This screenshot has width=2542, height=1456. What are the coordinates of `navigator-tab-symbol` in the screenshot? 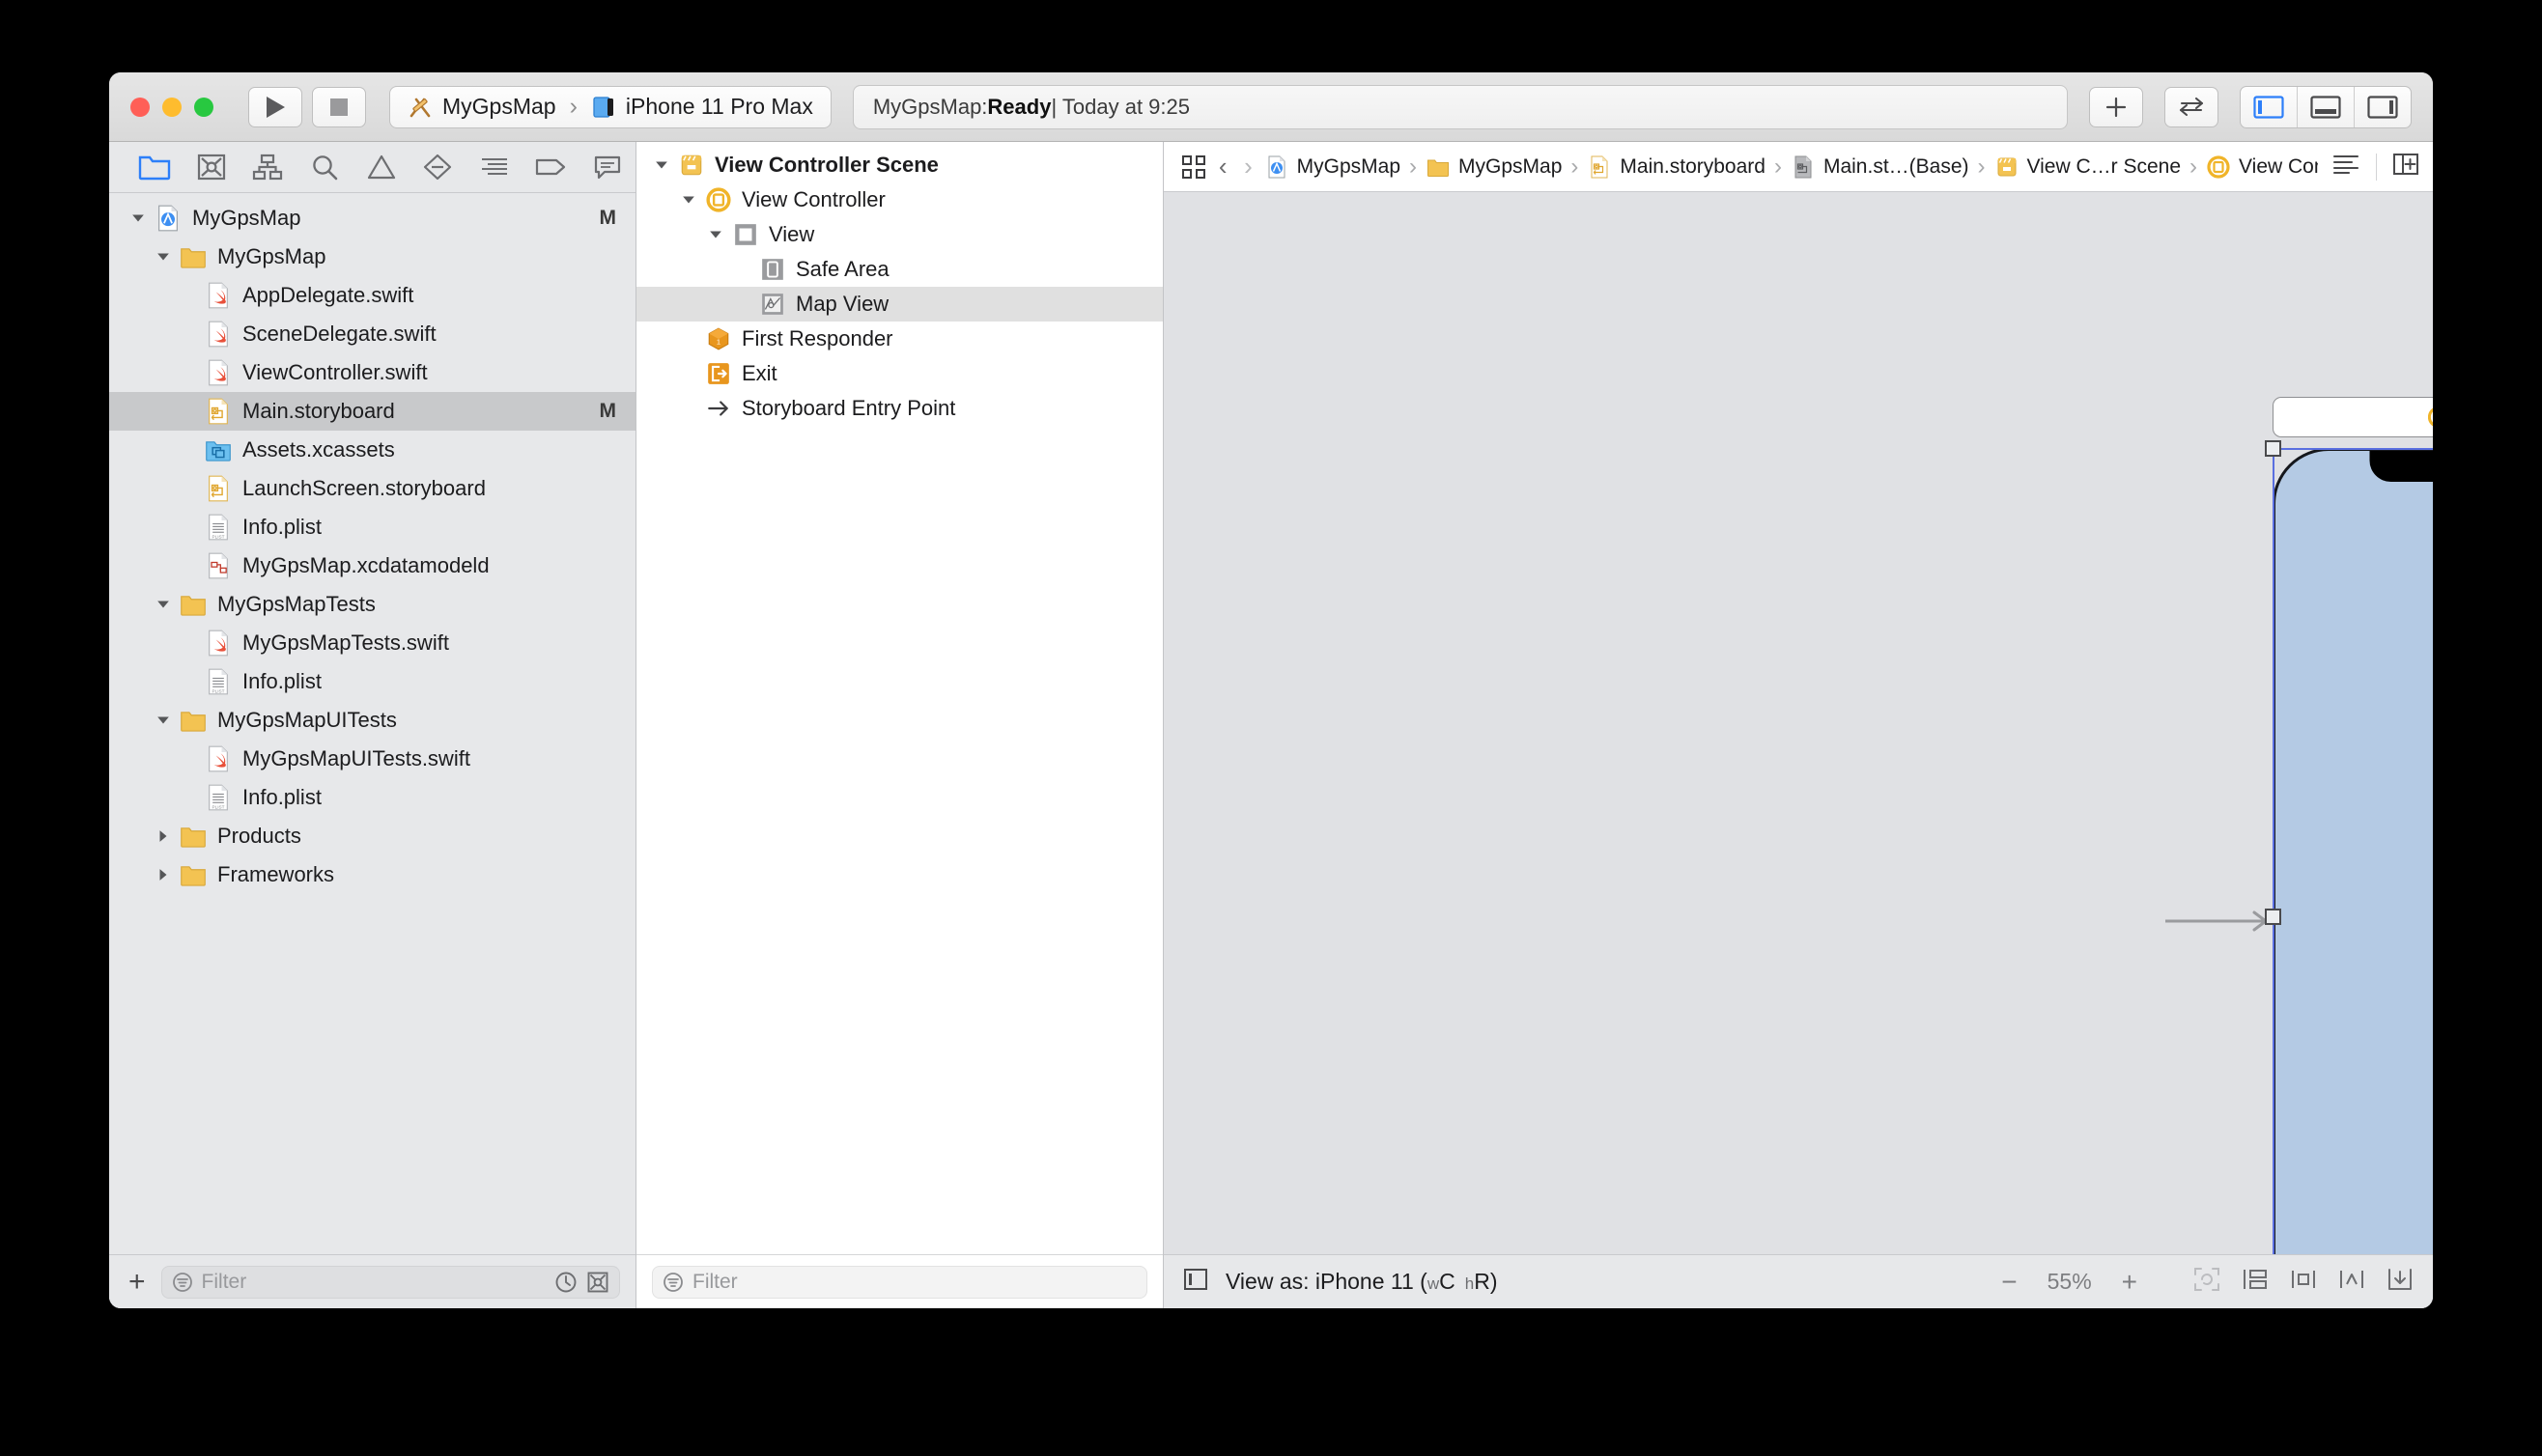 It's located at (268, 167).